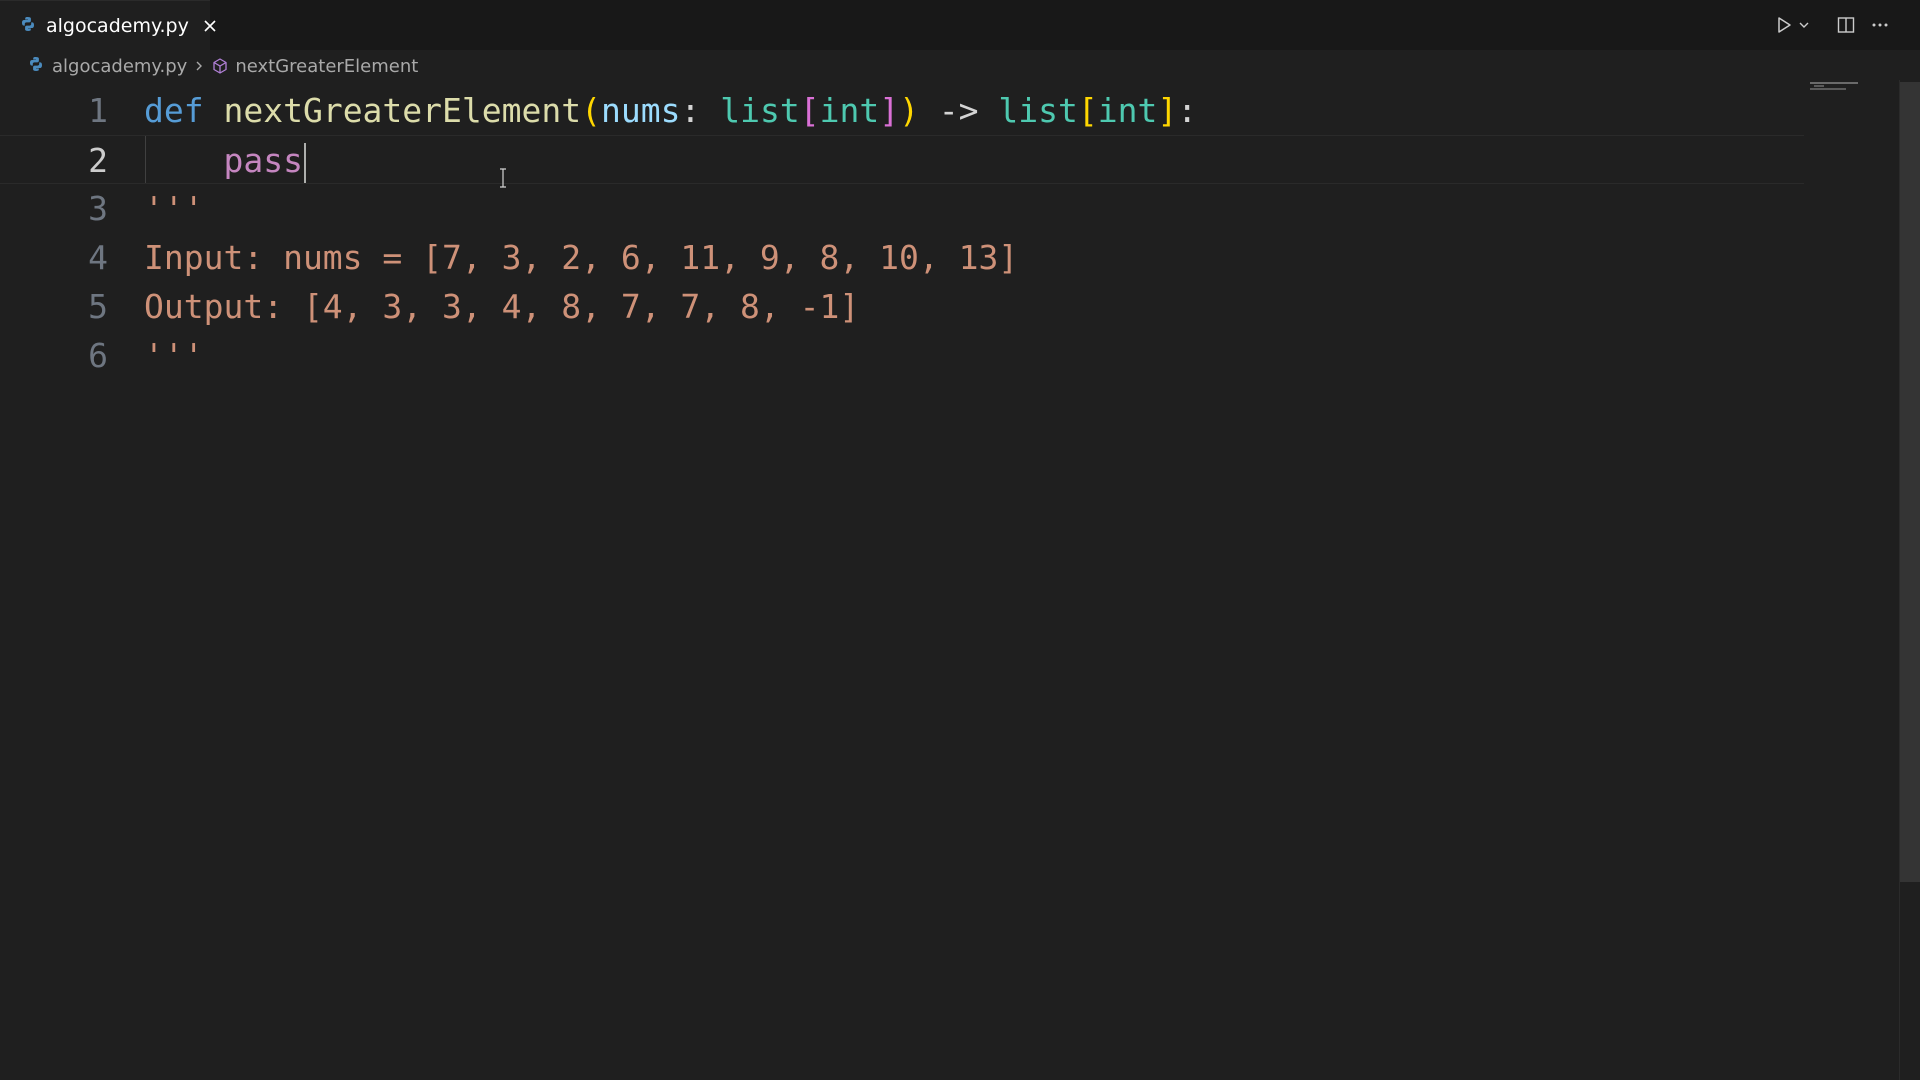 The width and height of the screenshot is (1920, 1080). I want to click on code-line: 3 ''', so click(902, 208).